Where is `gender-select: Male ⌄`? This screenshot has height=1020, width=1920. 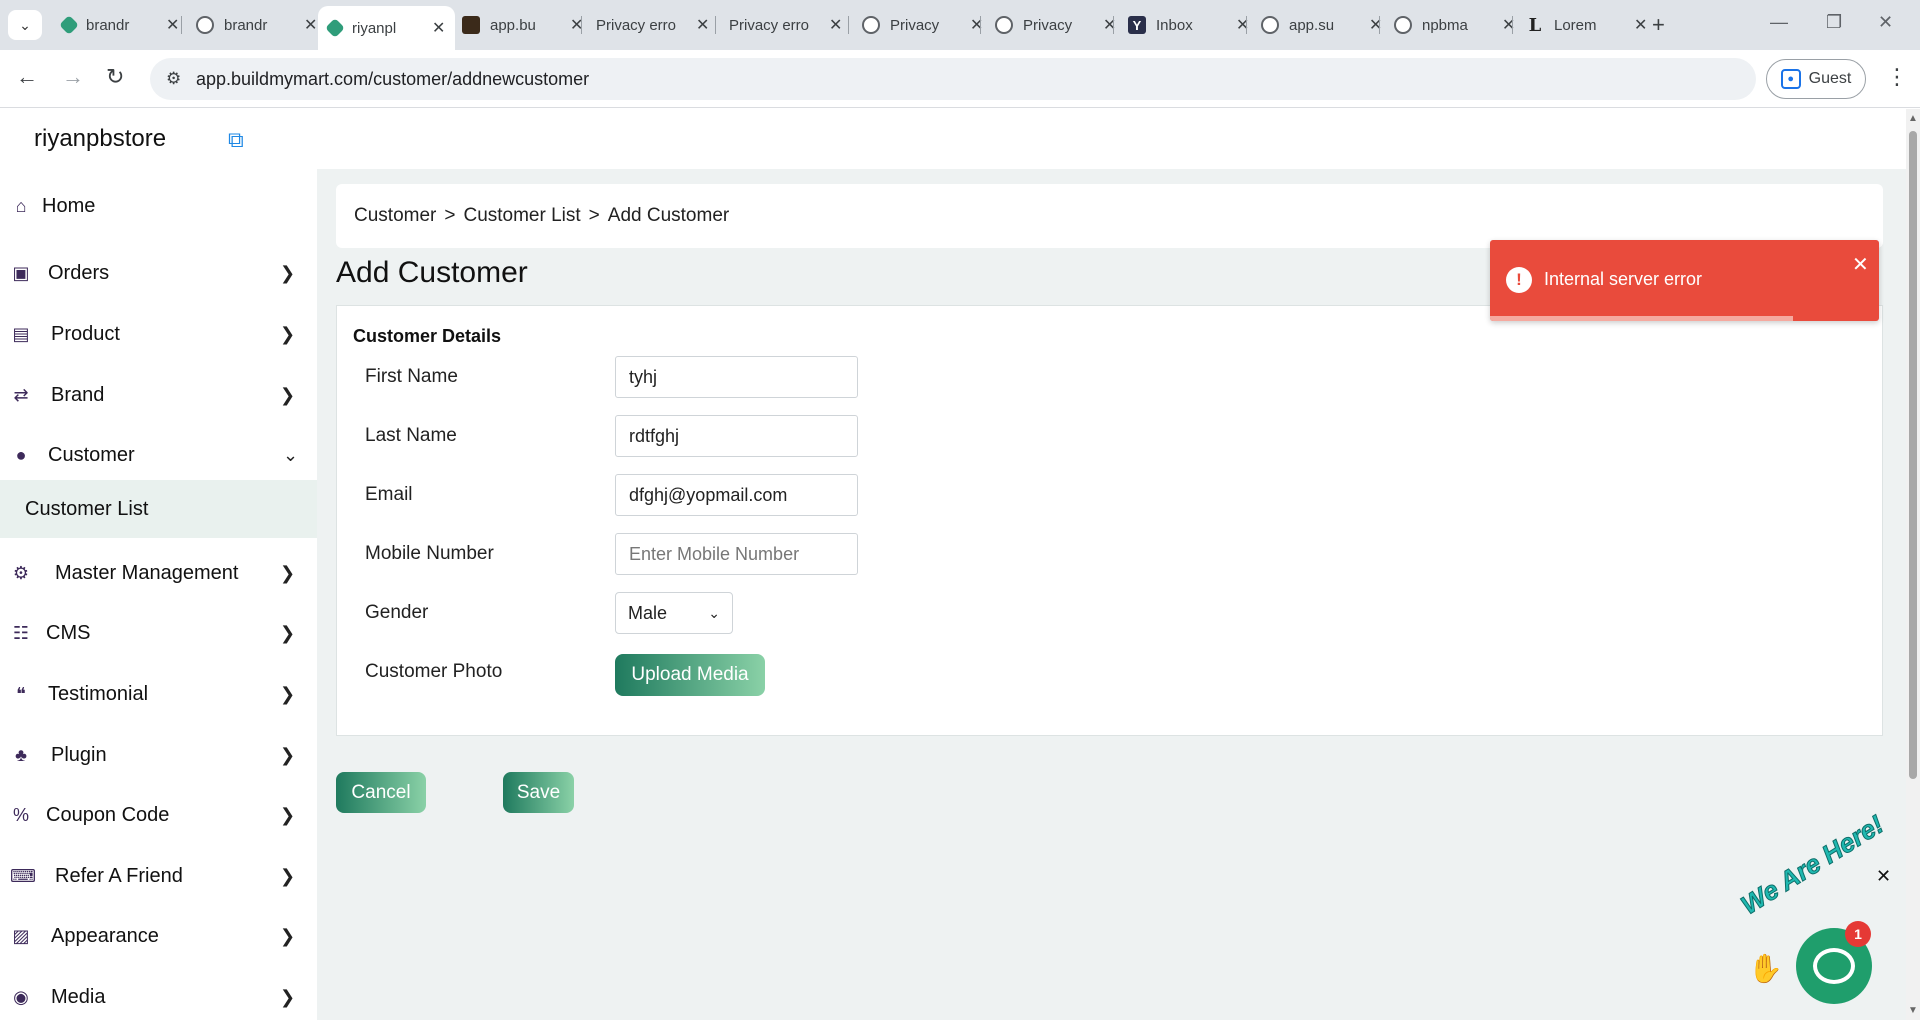 gender-select: Male ⌄ is located at coordinates (674, 613).